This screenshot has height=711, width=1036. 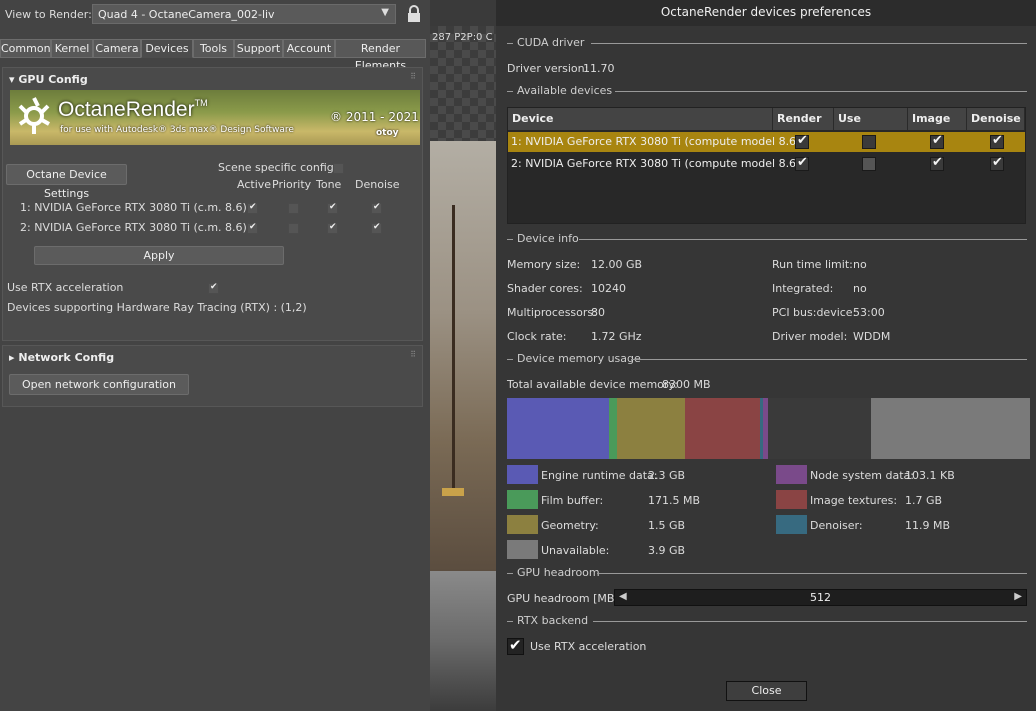 I want to click on row1-image-checkbox, so click(x=937, y=141).